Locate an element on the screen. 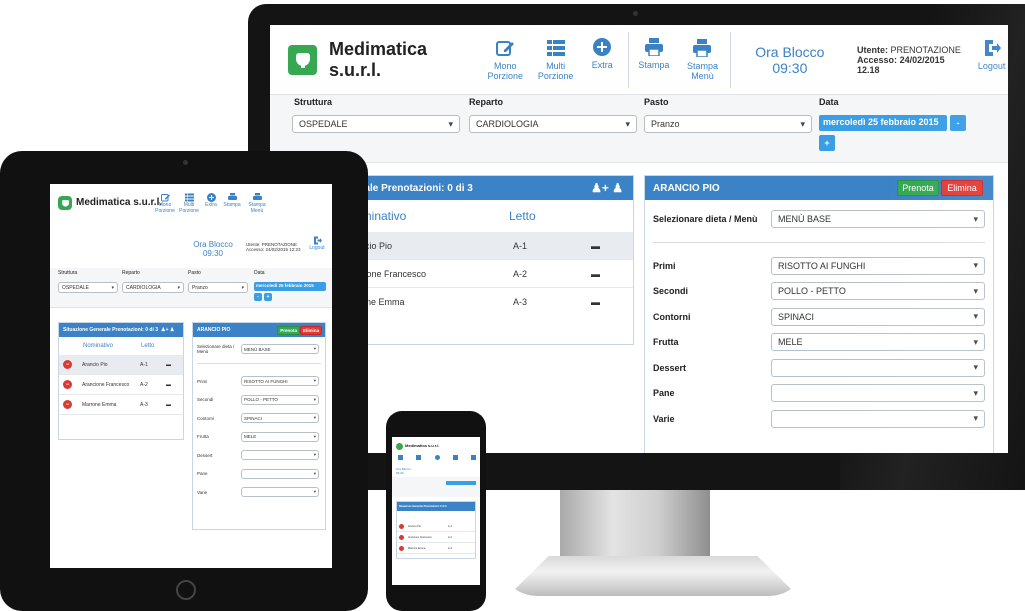  patient-name: Marrone Emma is located at coordinates (417, 548).